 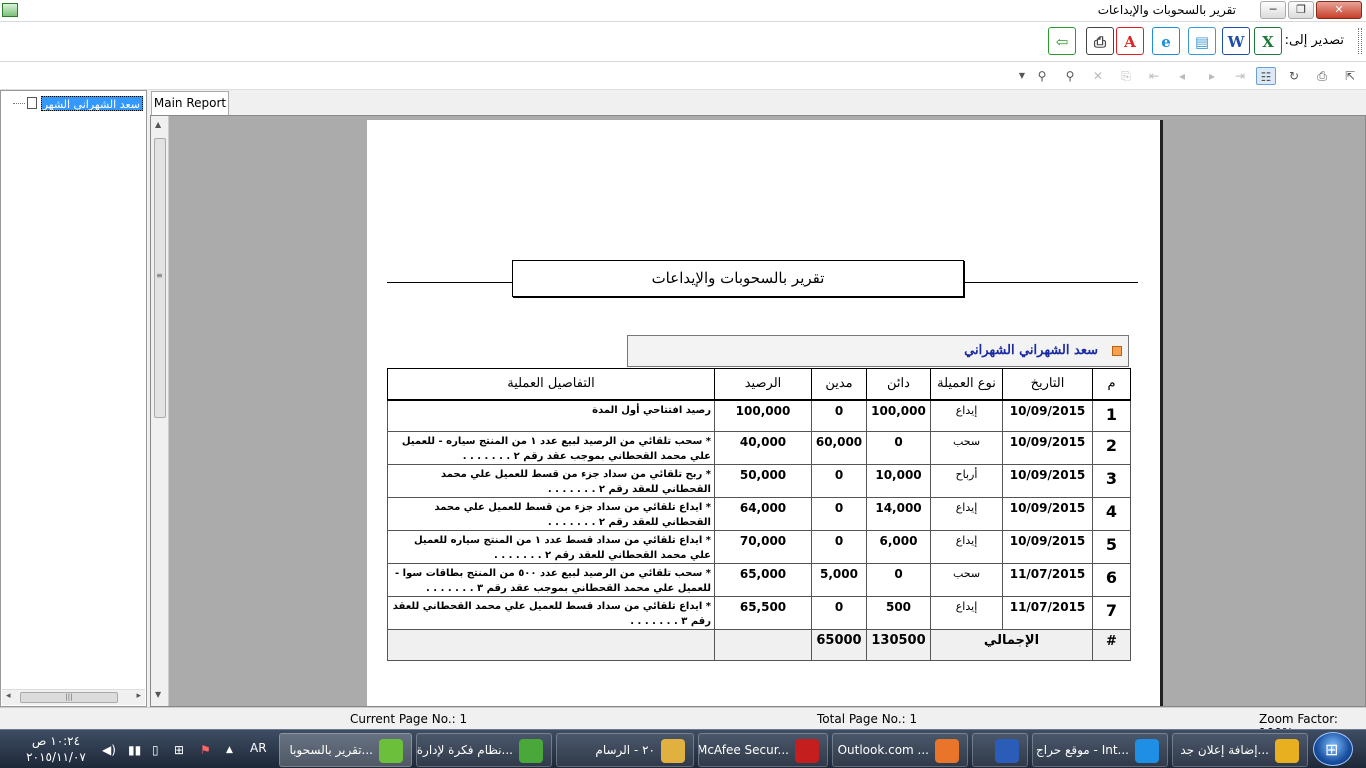 What do you see at coordinates (839, 645) in the screenshot?
I see `total-debit: 65000` at bounding box center [839, 645].